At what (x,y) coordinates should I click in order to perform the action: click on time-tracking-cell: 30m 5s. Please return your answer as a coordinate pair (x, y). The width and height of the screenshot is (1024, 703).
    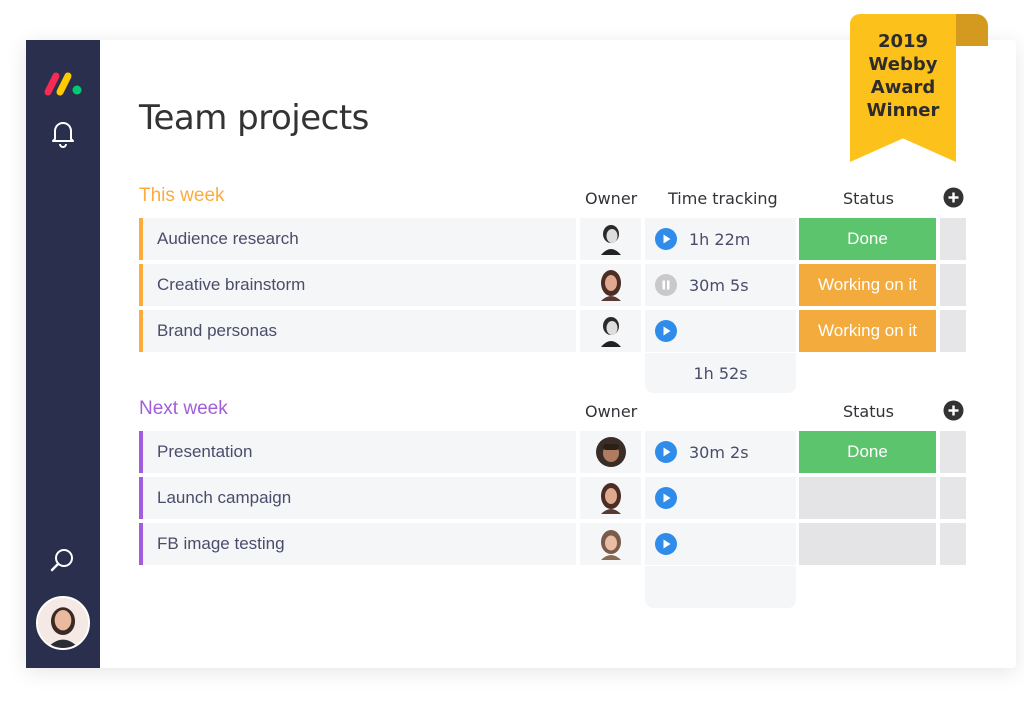
    Looking at the image, I should click on (720, 285).